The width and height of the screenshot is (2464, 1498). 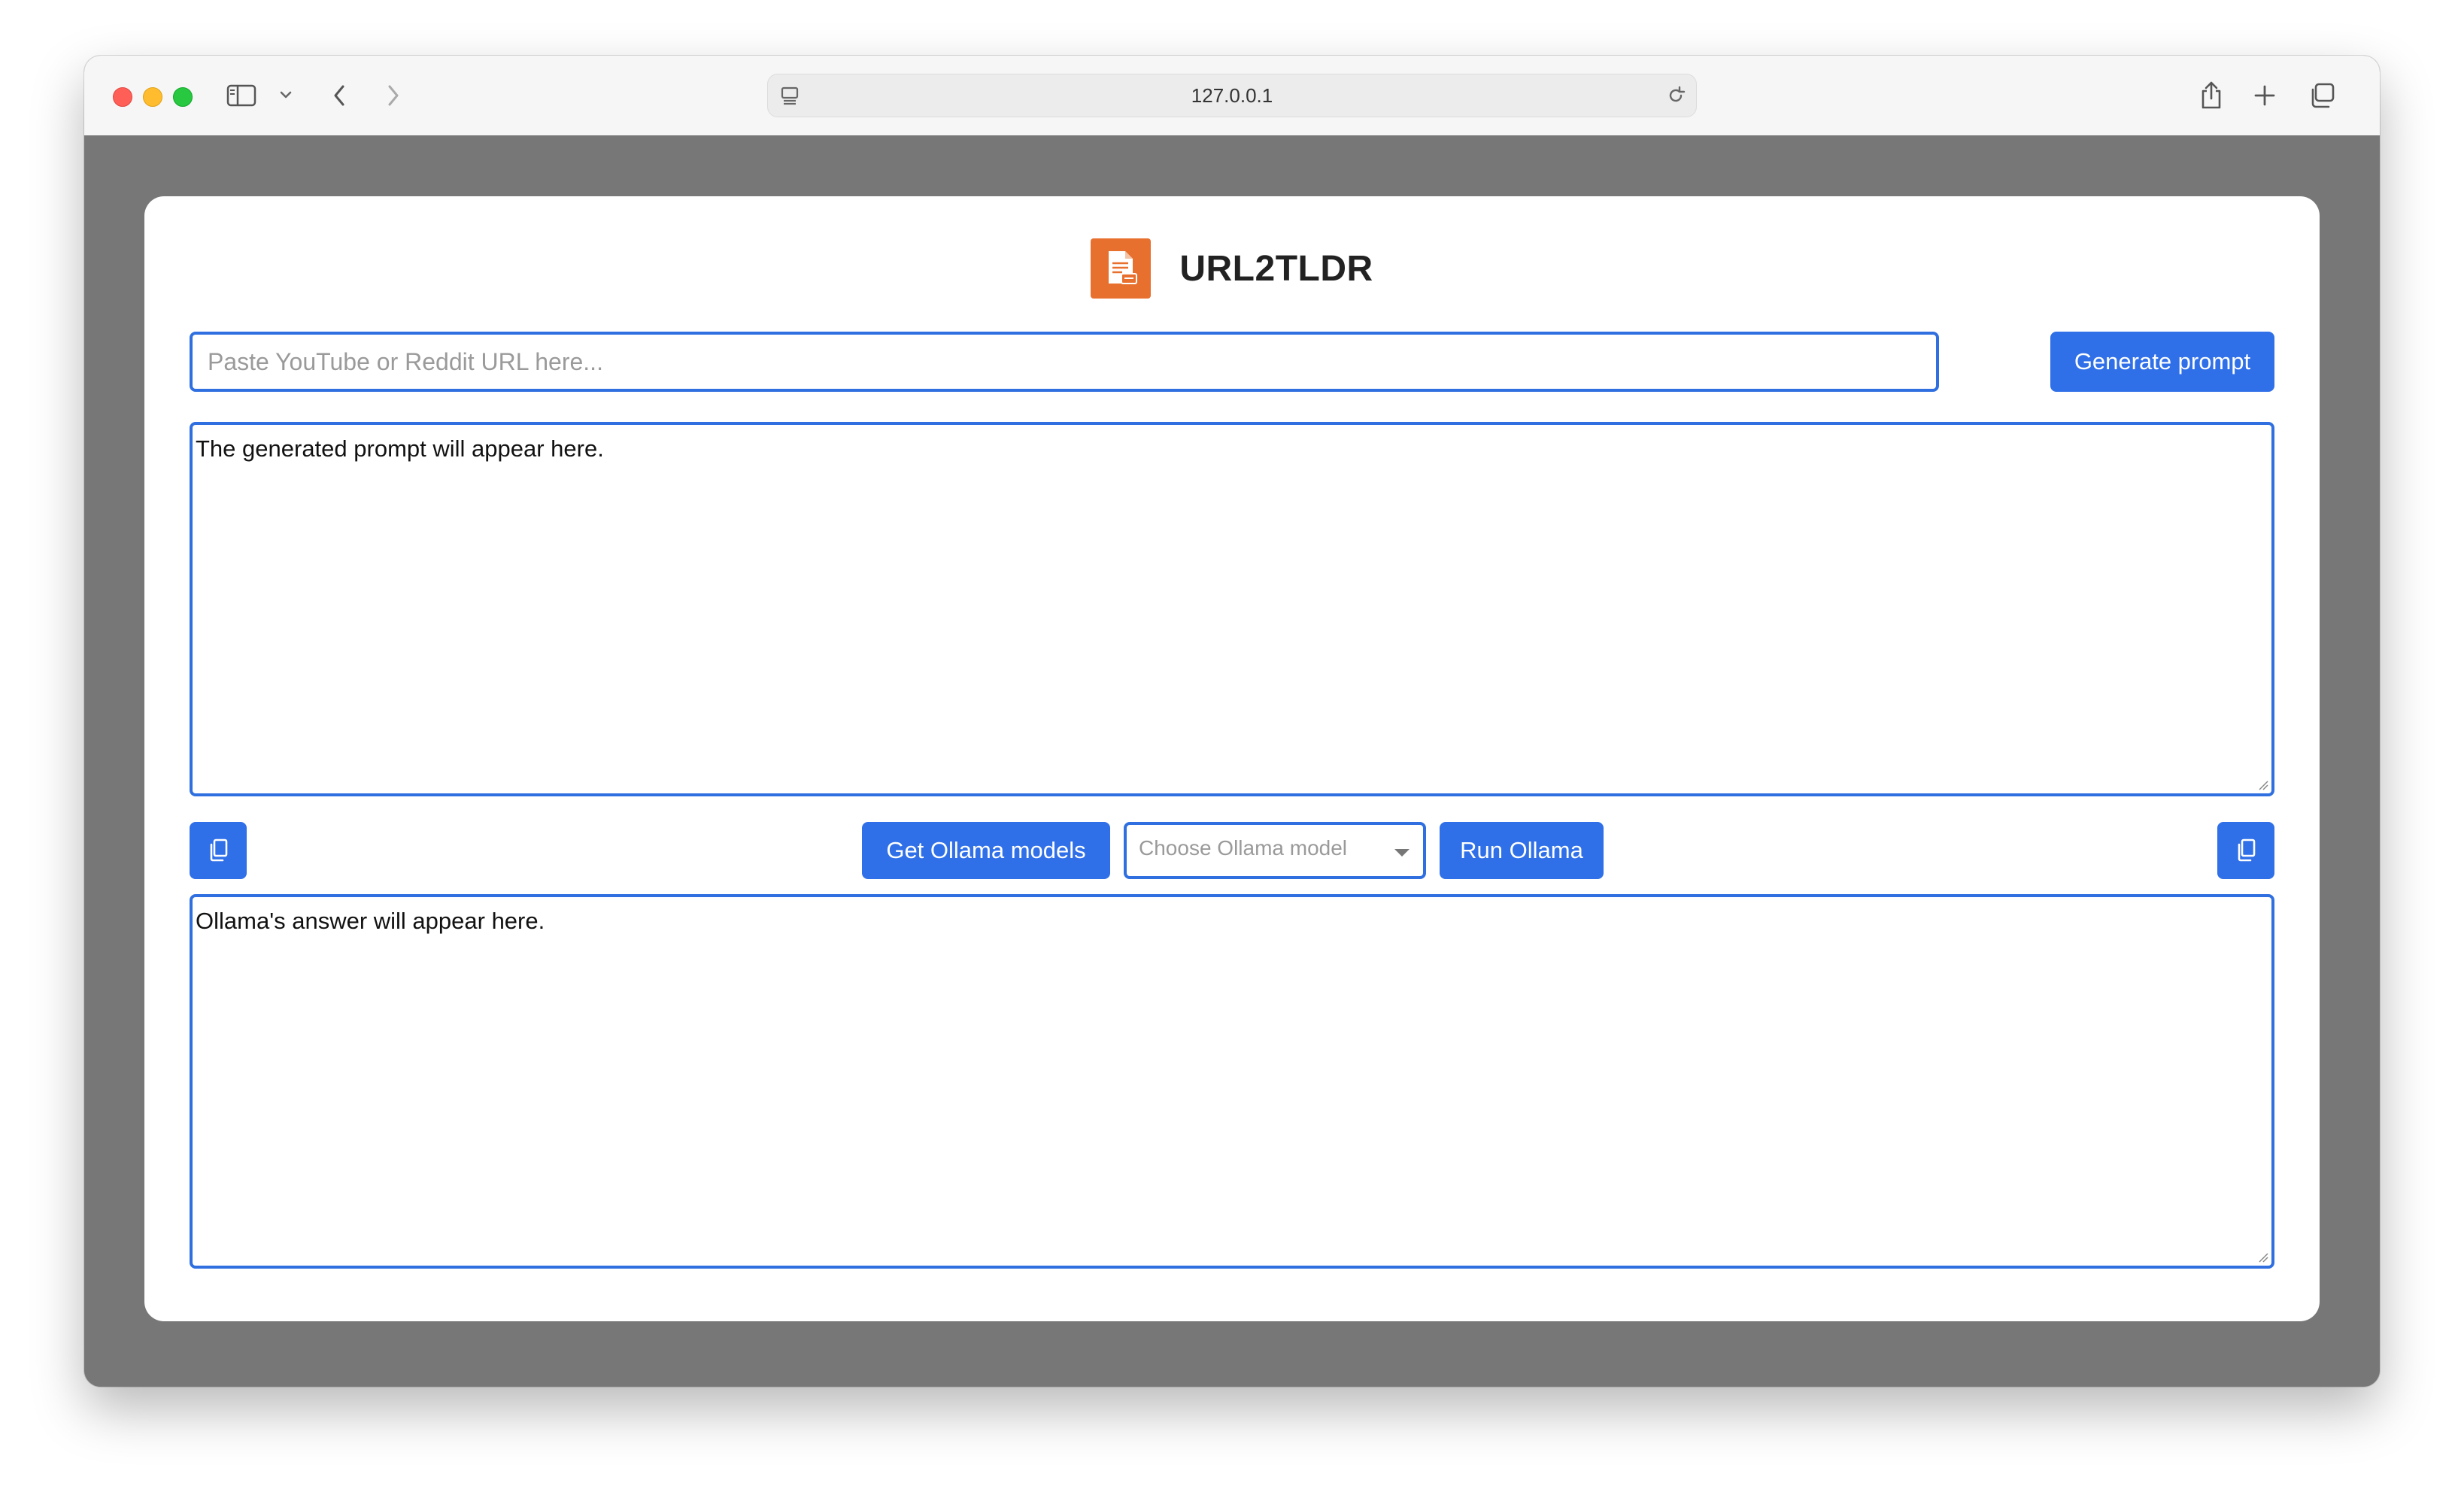 I want to click on generate-prompt-button: Generate prompt, so click(x=2162, y=362).